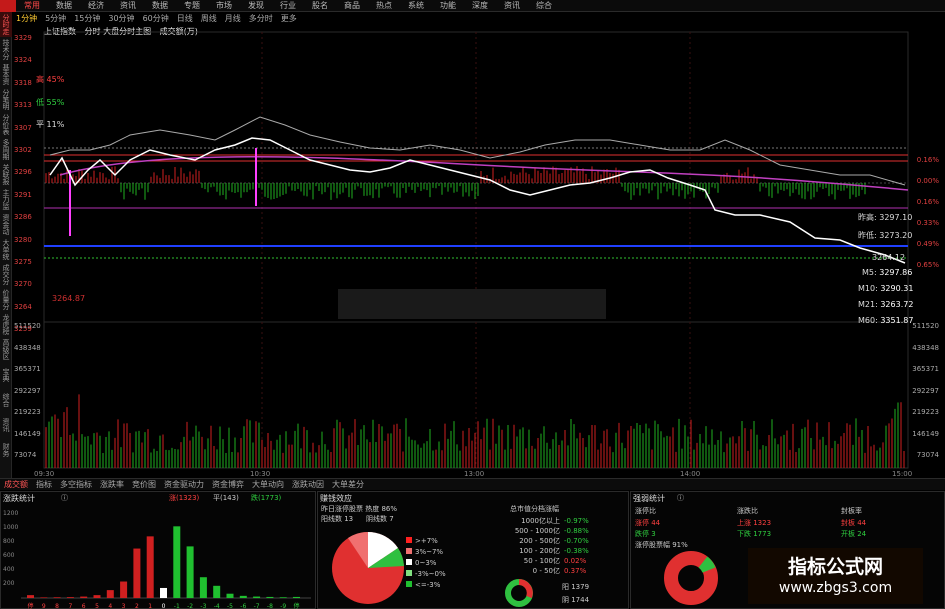  What do you see at coordinates (27, 369) in the screenshot?
I see `volume-tick-left: 365371` at bounding box center [27, 369].